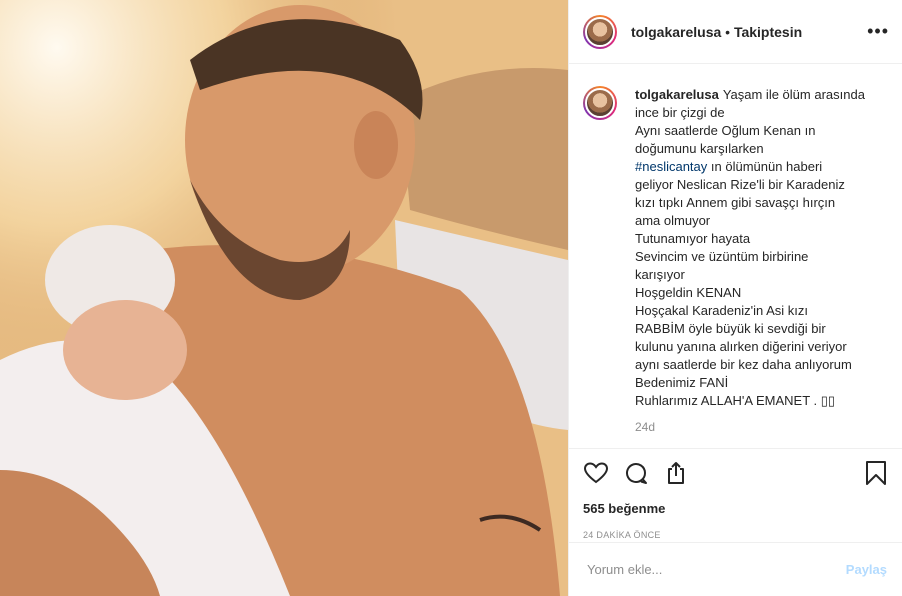  I want to click on post-header: tolgakarelusa • Takiptesin •••, so click(735, 32).